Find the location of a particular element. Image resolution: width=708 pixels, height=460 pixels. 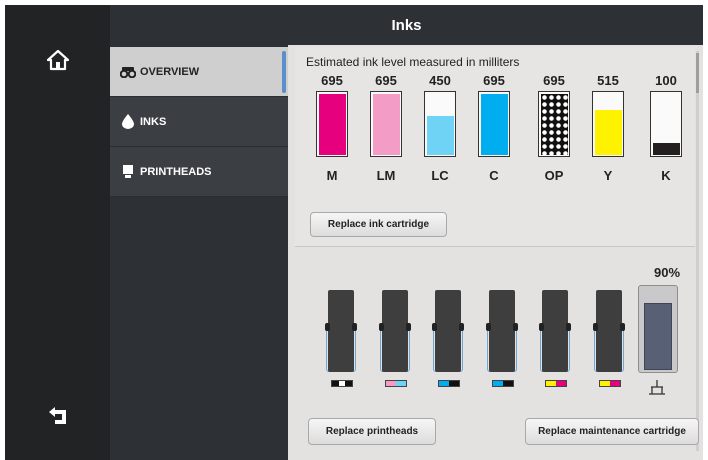

ink-value: 100 is located at coordinates (666, 80).